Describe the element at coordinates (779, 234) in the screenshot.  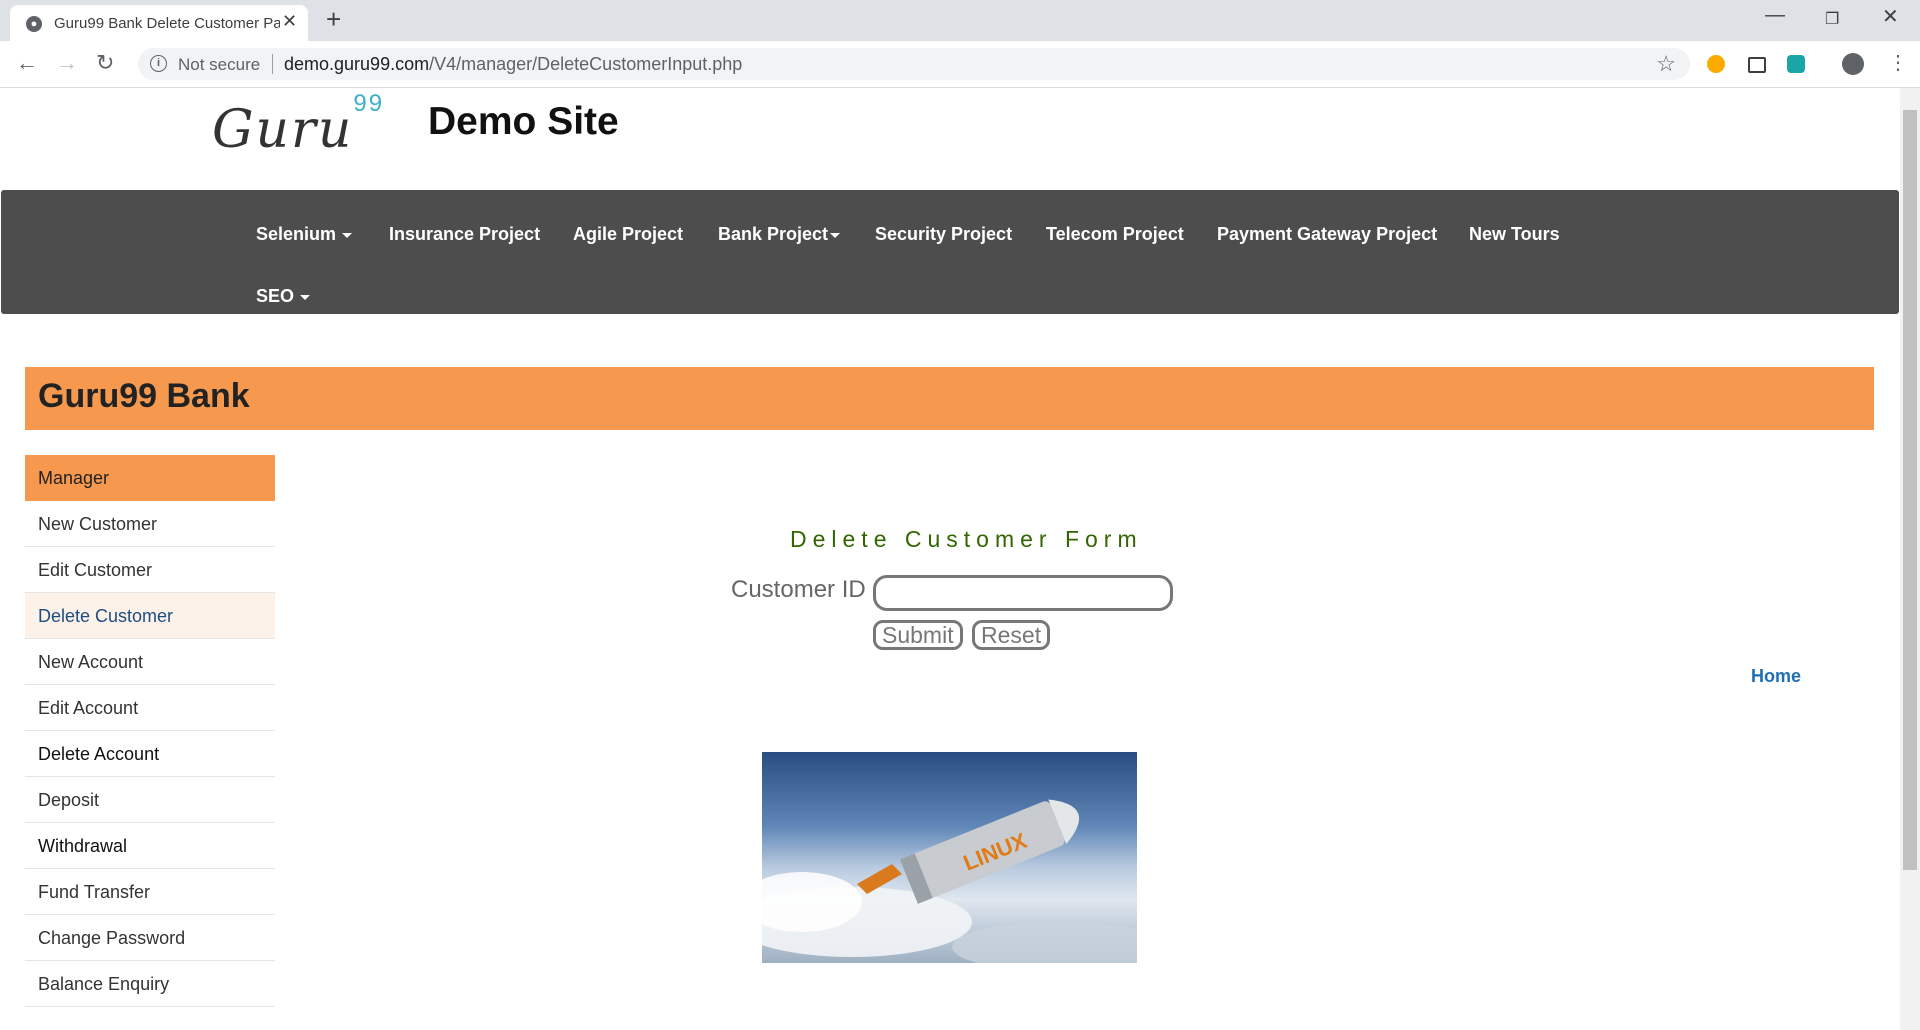
I see `nav-item-bank: Bank Project` at that location.